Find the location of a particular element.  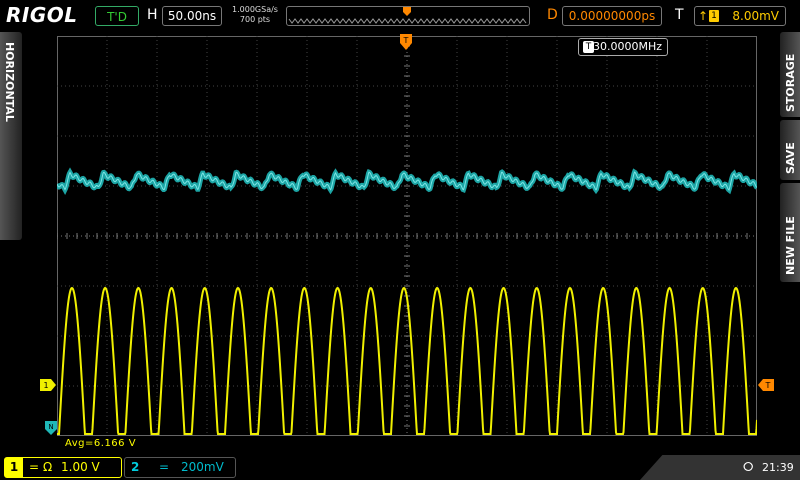

trigger-level-marker: T is located at coordinates (766, 385).